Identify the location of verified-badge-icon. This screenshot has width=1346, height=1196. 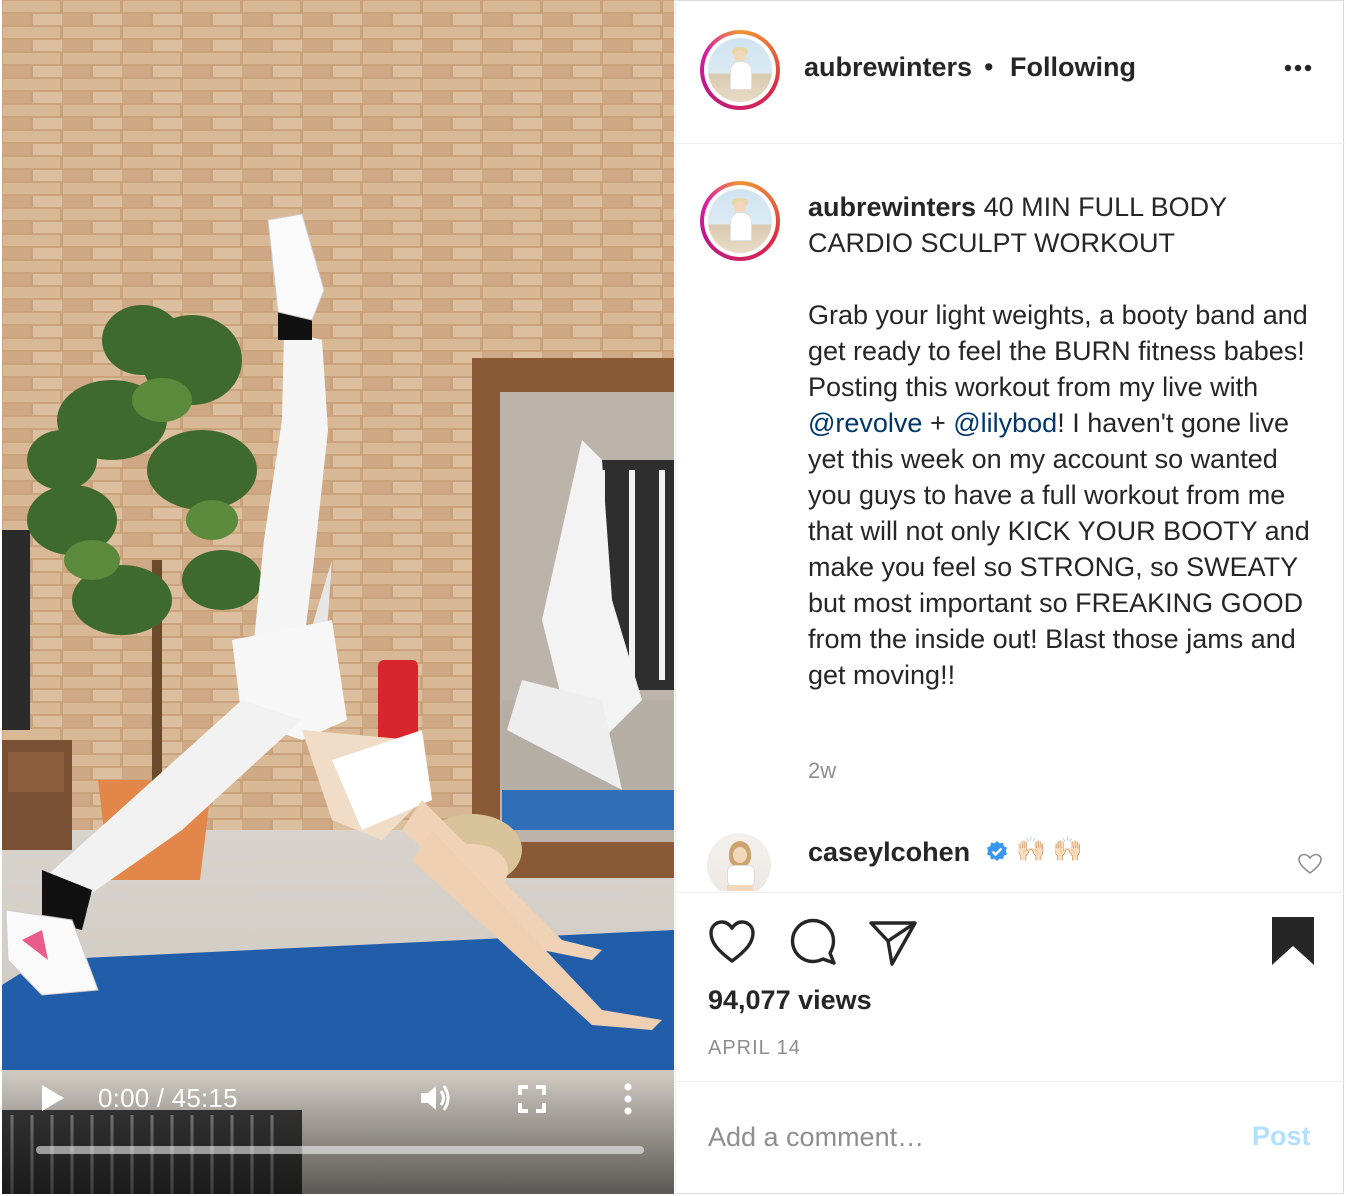
(997, 851).